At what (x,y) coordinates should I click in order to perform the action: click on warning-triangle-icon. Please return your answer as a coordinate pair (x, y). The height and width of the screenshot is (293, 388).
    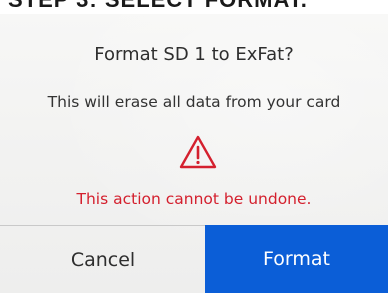
    Looking at the image, I should click on (198, 152).